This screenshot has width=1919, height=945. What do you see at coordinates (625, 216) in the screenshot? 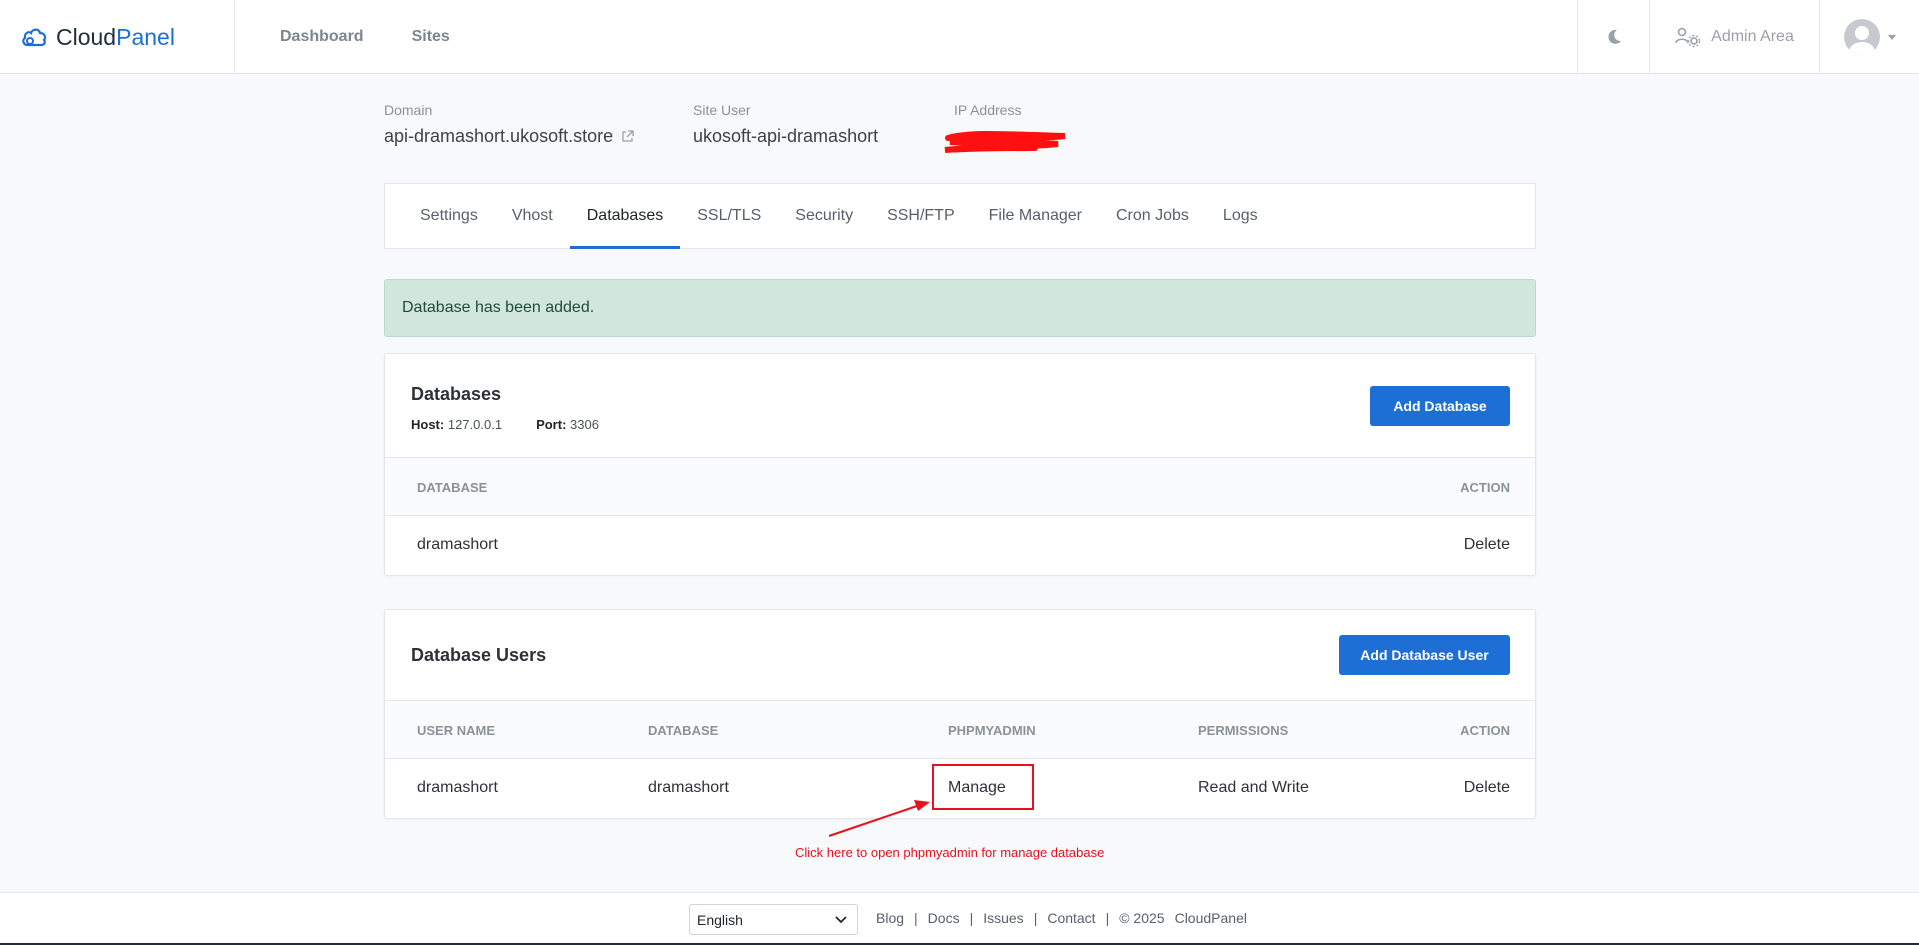
I see `tab-databases: Databases` at bounding box center [625, 216].